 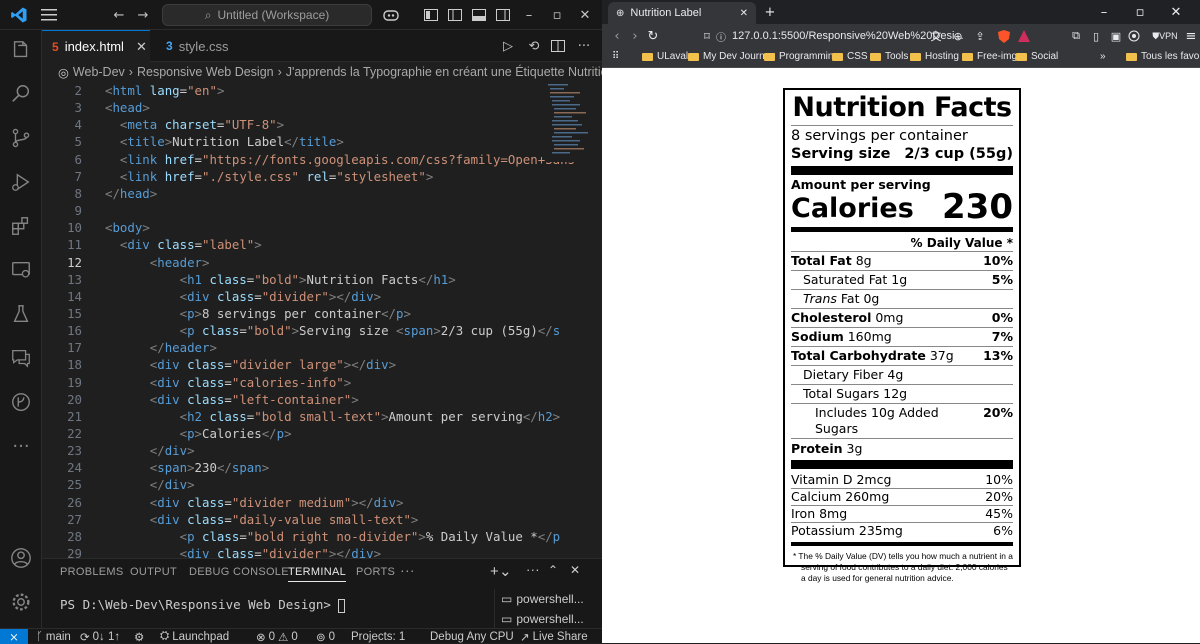 What do you see at coordinates (239, 572) in the screenshot?
I see `panel-tab-debug-console: DEBUG CONSOLE` at bounding box center [239, 572].